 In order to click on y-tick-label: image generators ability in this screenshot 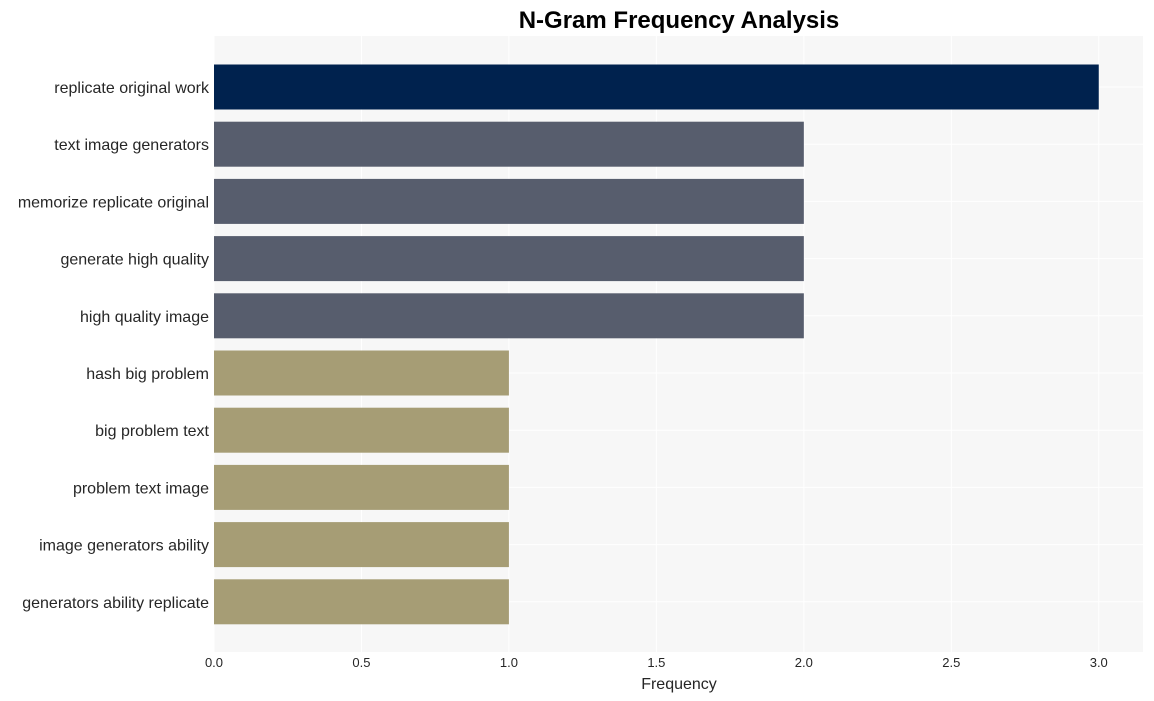, I will do `click(124, 546)`.